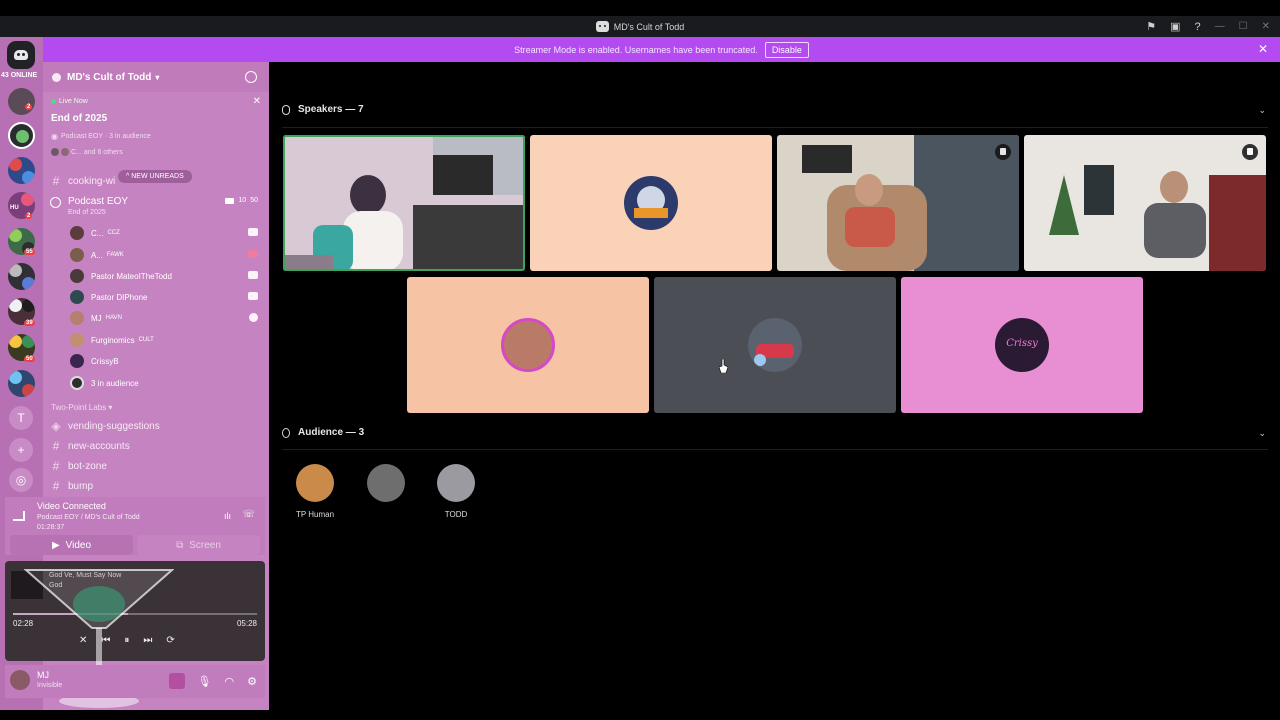 The height and width of the screenshot is (720, 1280). Describe the element at coordinates (105, 361) in the screenshot. I see `member-name: CrissyB` at that location.